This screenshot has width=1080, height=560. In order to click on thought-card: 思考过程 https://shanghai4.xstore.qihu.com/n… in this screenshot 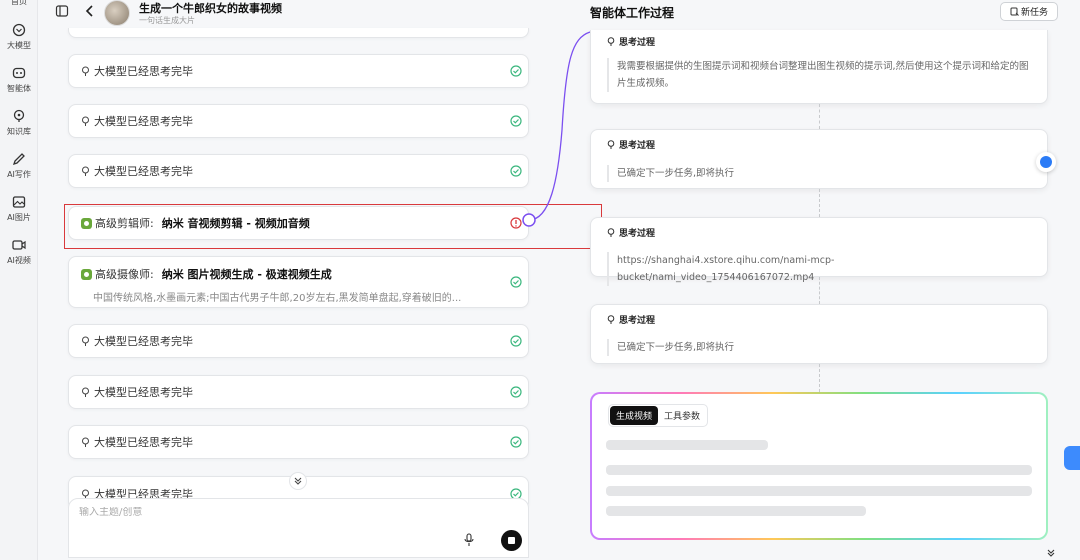, I will do `click(819, 251)`.